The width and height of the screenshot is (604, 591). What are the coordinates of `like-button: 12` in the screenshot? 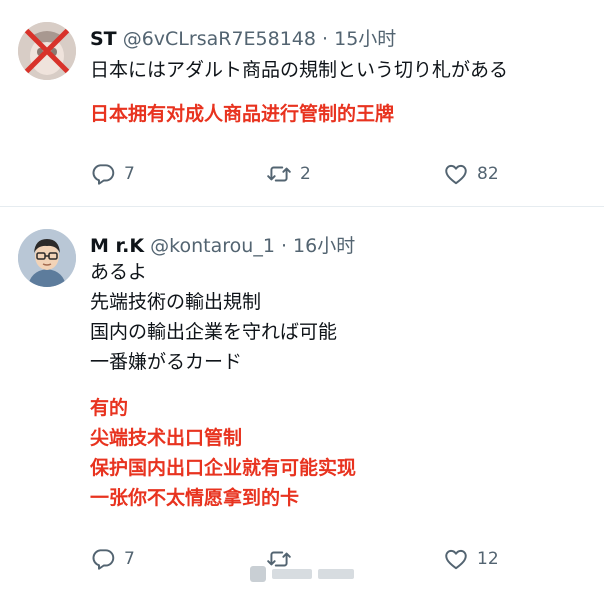 It's located at (471, 559).